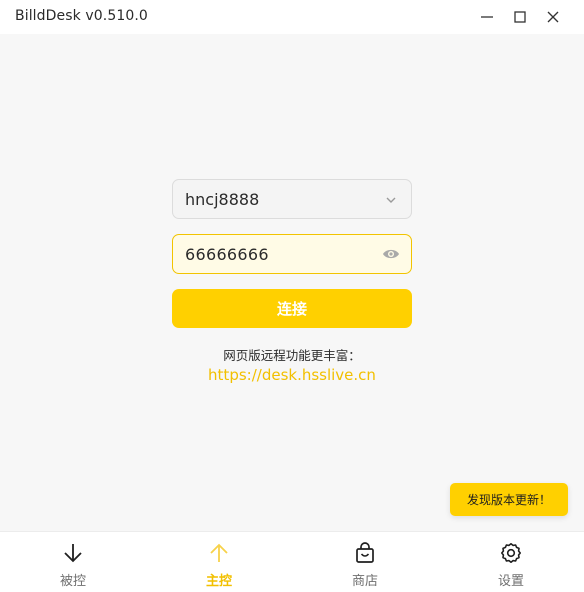  Describe the element at coordinates (364, 581) in the screenshot. I see `nav-item-label: 商店` at that location.